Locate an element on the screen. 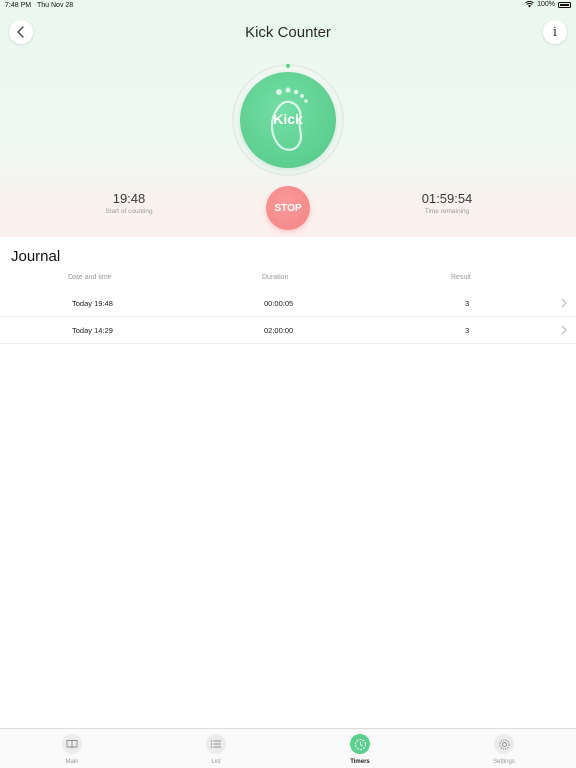 The image size is (576, 768). journal-row: Today 14:29 02:00:00 3 is located at coordinates (288, 330).